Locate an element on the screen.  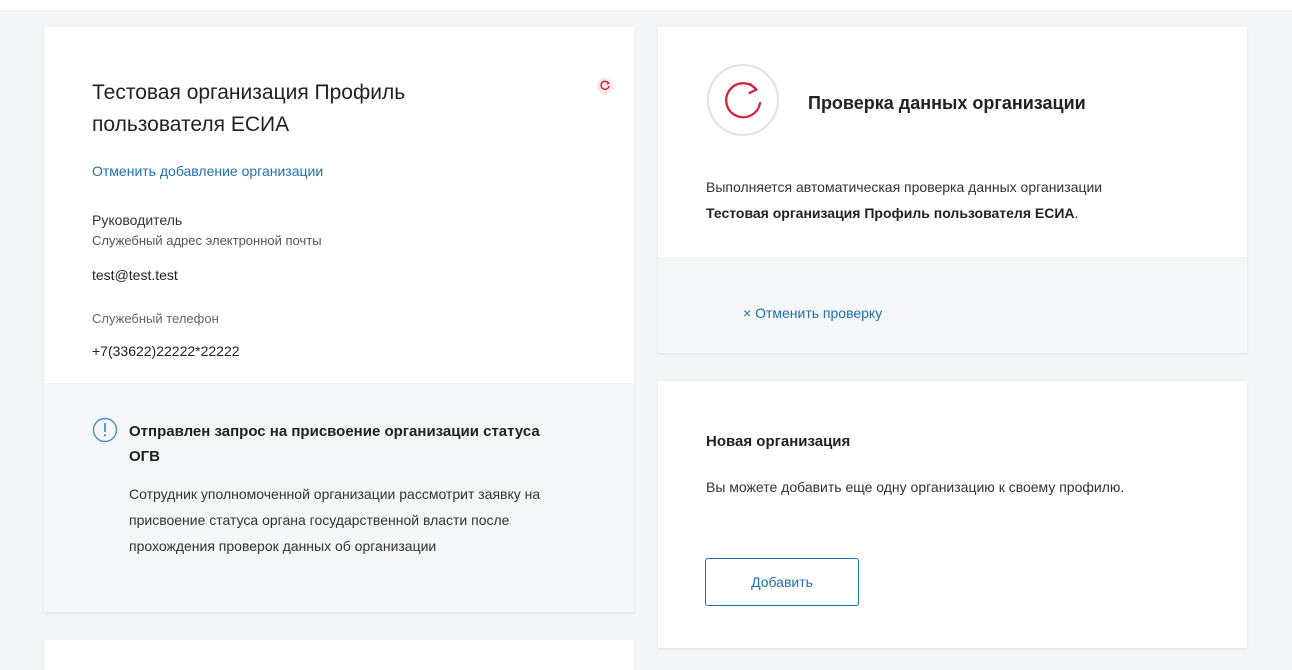
cancel-add-organization-link: Отменить добавление организации is located at coordinates (207, 171).